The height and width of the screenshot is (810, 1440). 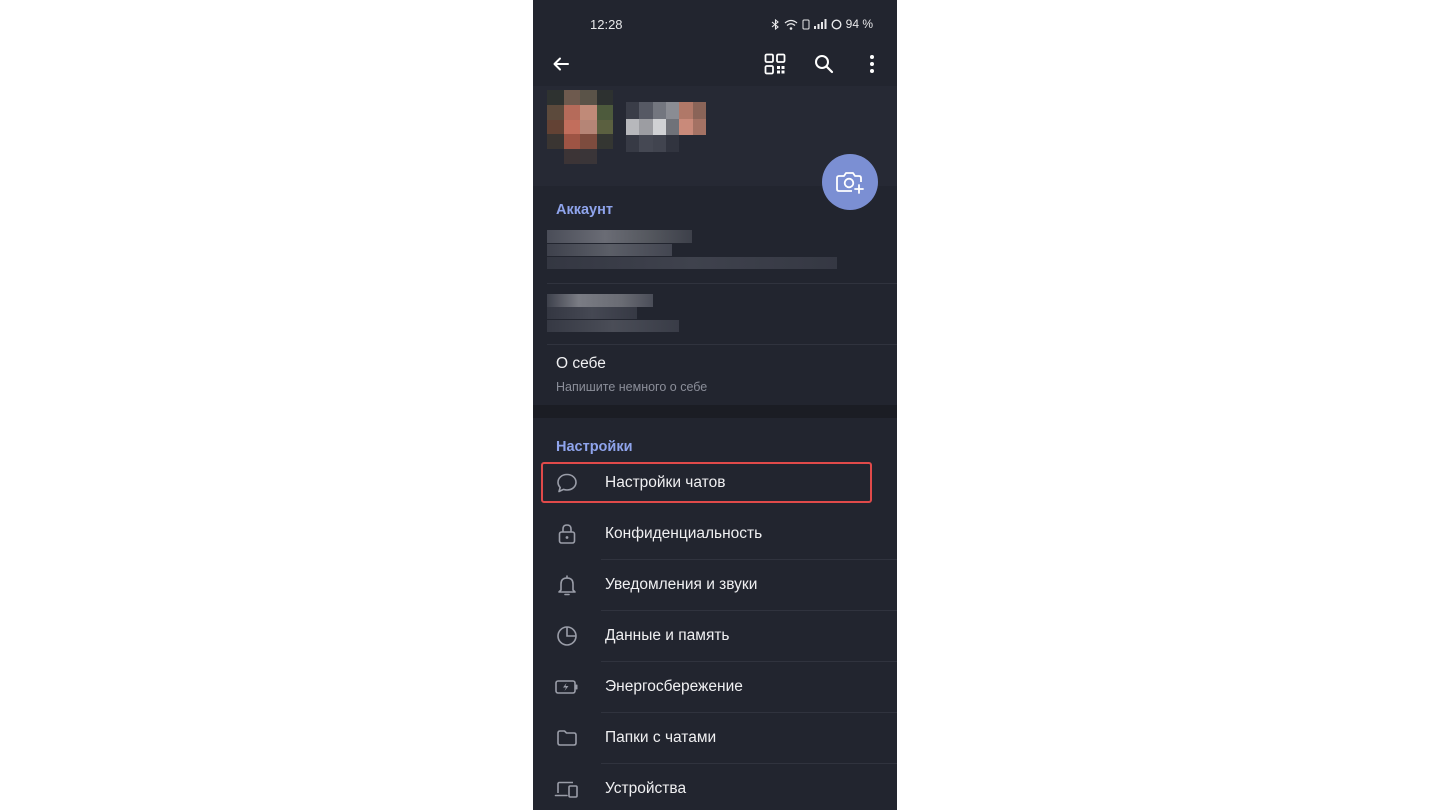 I want to click on menu-item-chat-folders: Папки с чатами, so click(x=715, y=738).